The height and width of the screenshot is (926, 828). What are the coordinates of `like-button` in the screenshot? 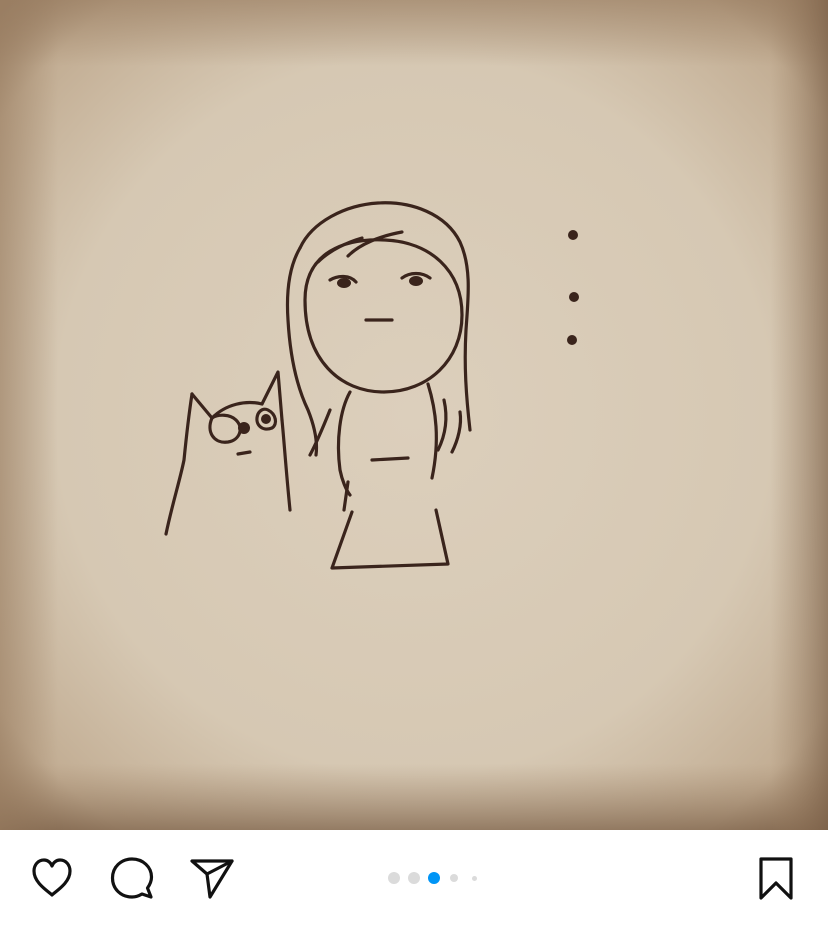 It's located at (52, 878).